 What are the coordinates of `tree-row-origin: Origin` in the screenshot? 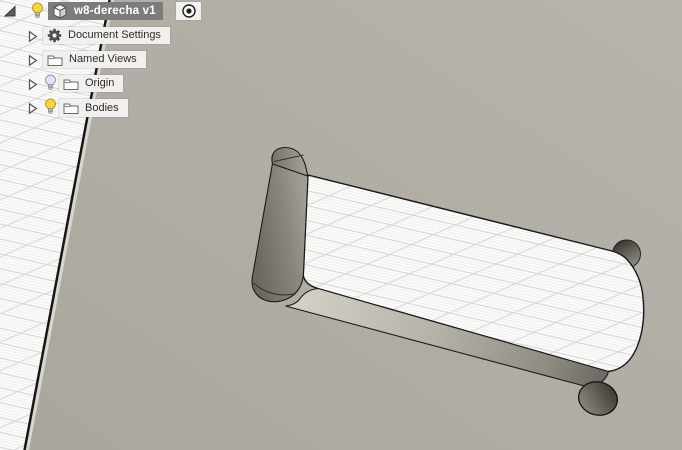 It's located at (105, 83).